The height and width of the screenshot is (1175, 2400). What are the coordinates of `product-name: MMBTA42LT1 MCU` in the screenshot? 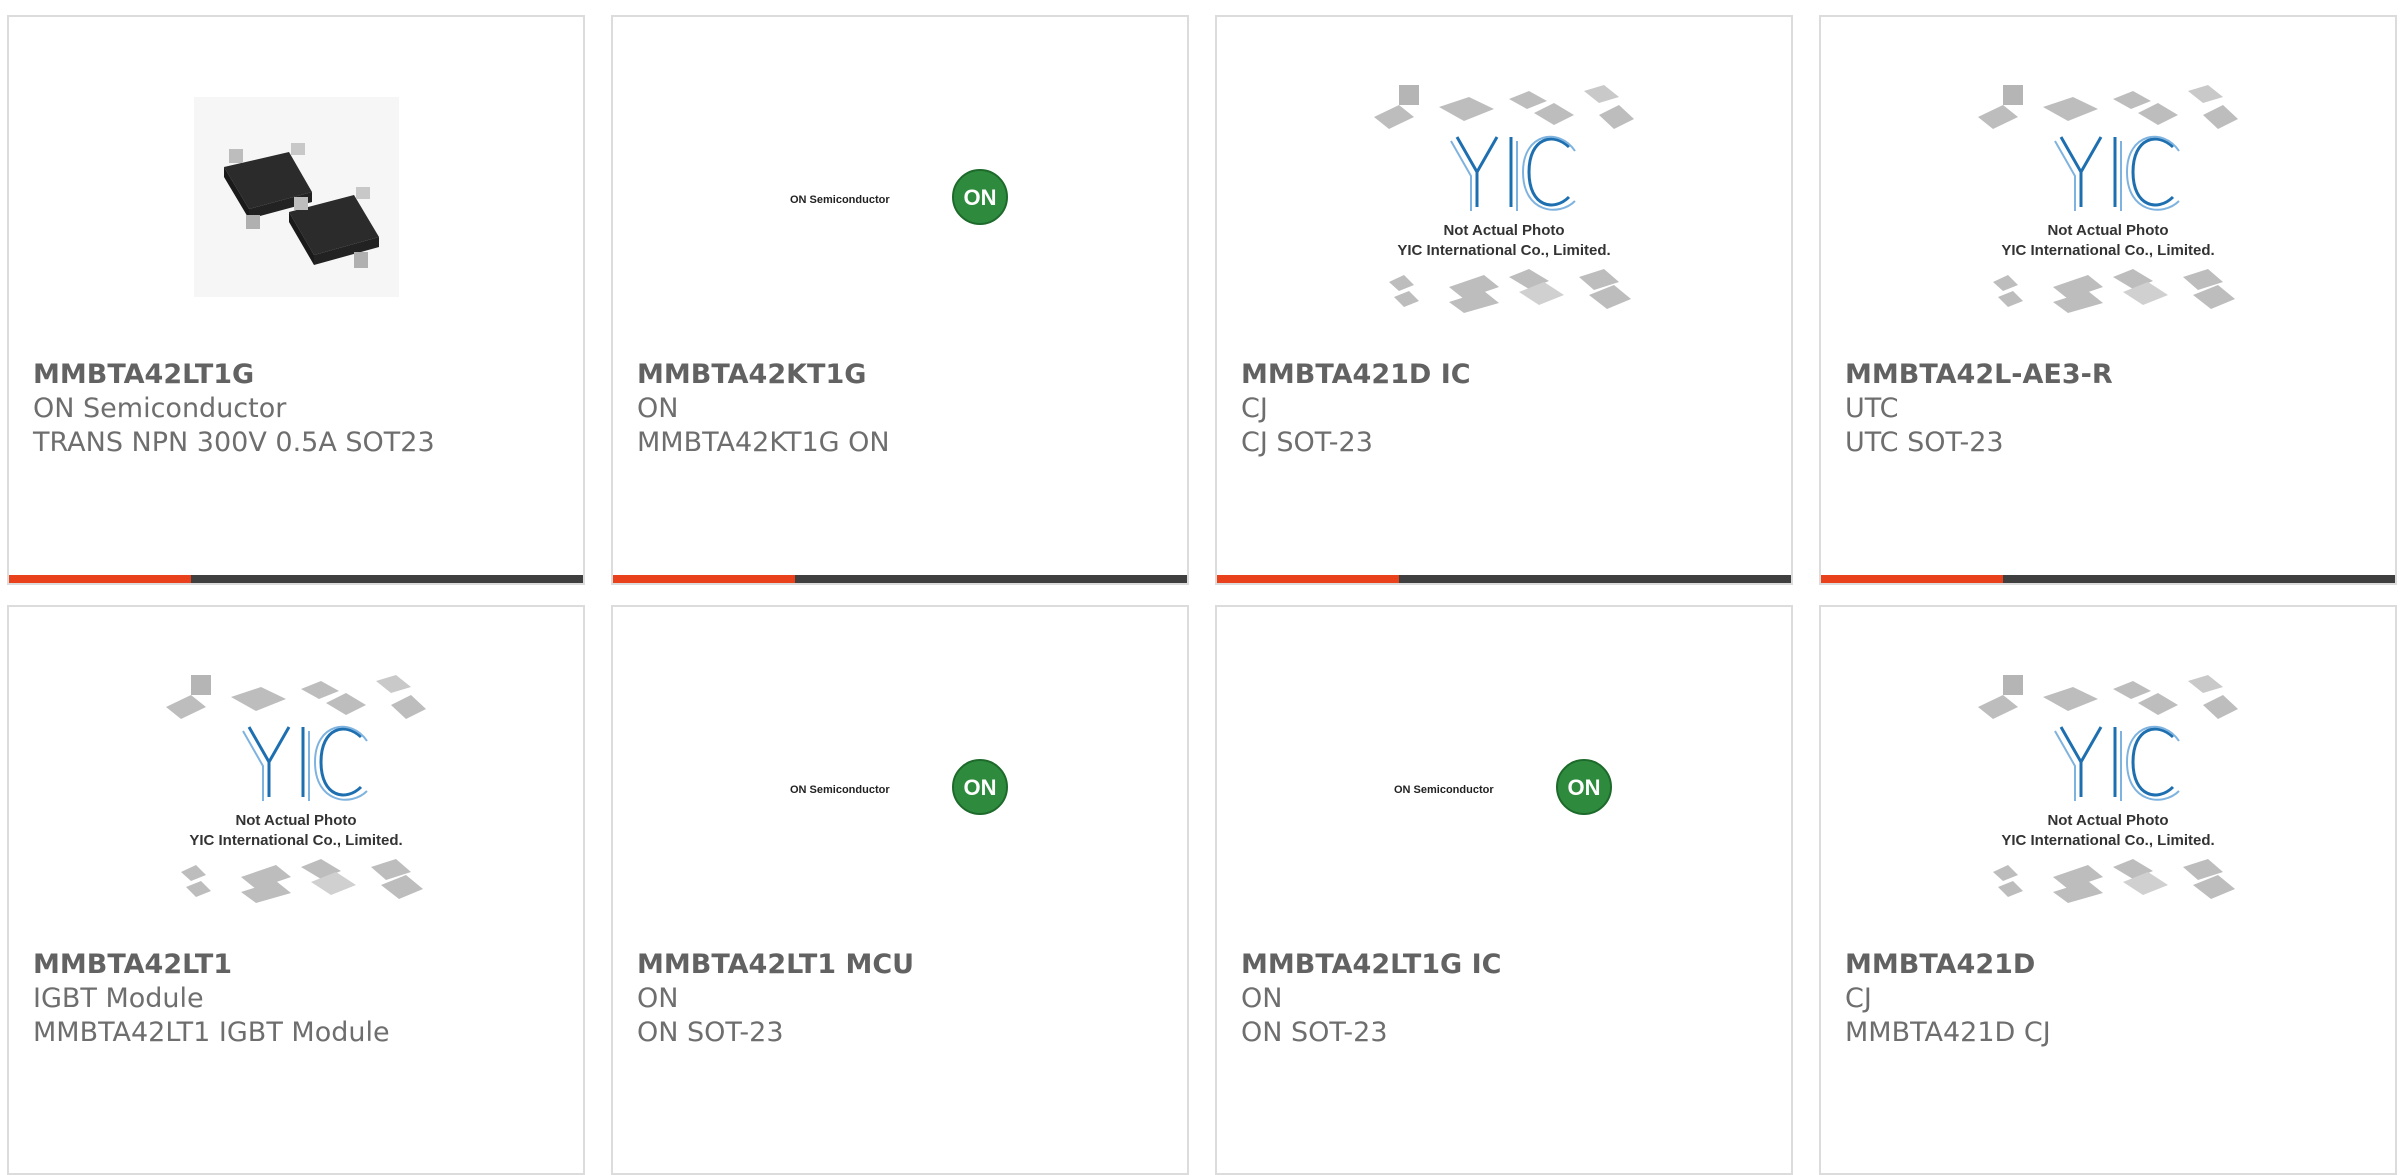 It's located at (906, 964).